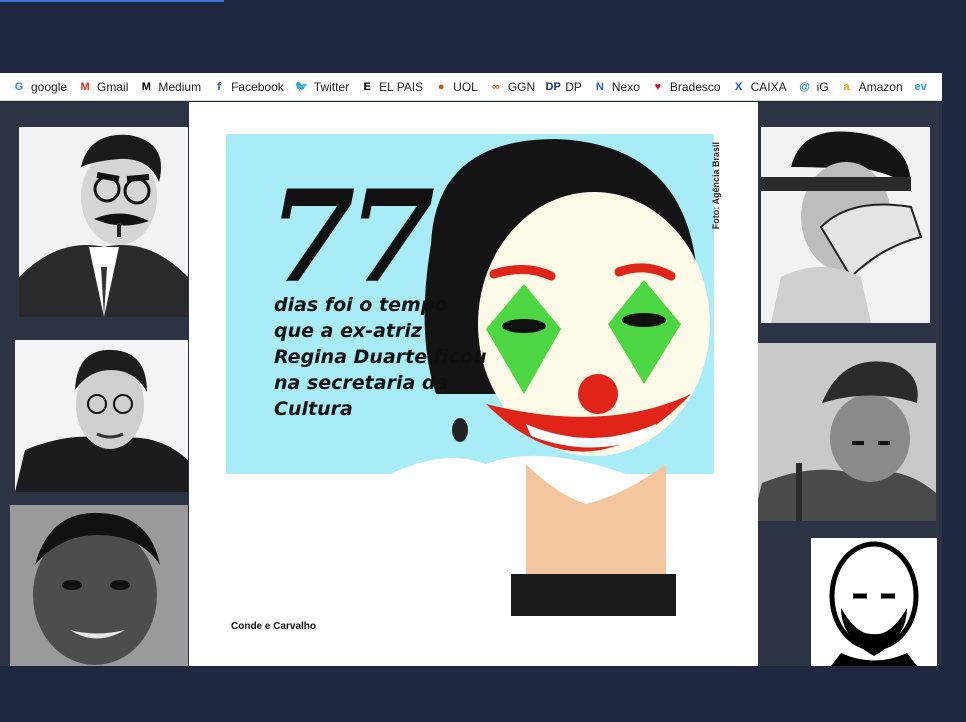 This screenshot has width=966, height=722. I want to click on bookmark-label: Gmail, so click(113, 86).